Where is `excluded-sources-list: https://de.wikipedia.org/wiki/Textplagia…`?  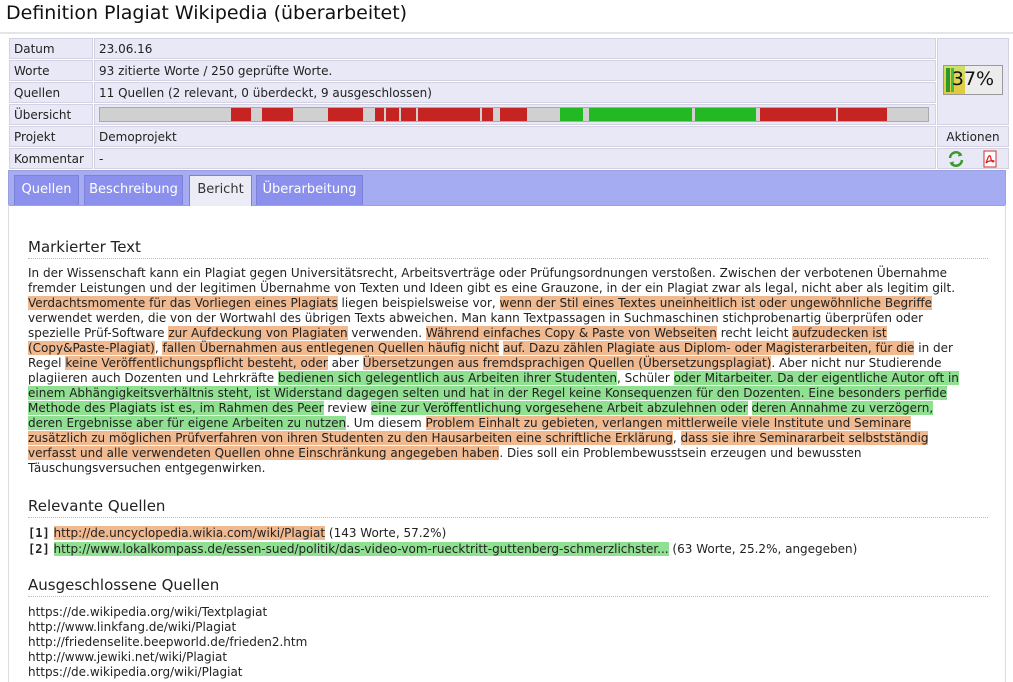 excluded-sources-list: https://de.wikipedia.org/wiki/Textplagia… is located at coordinates (167, 642).